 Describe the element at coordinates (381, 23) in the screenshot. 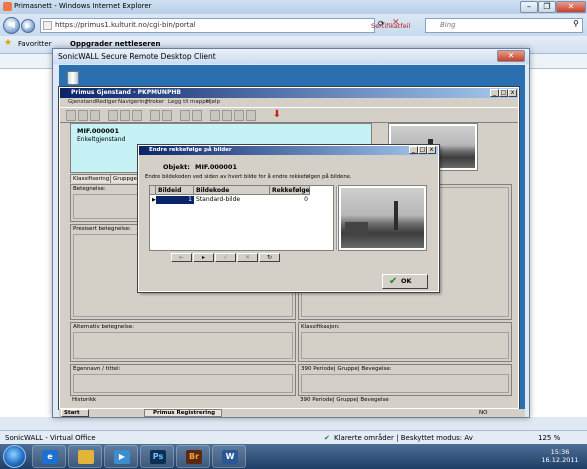

I see `refresh-icon: ⟳` at that location.